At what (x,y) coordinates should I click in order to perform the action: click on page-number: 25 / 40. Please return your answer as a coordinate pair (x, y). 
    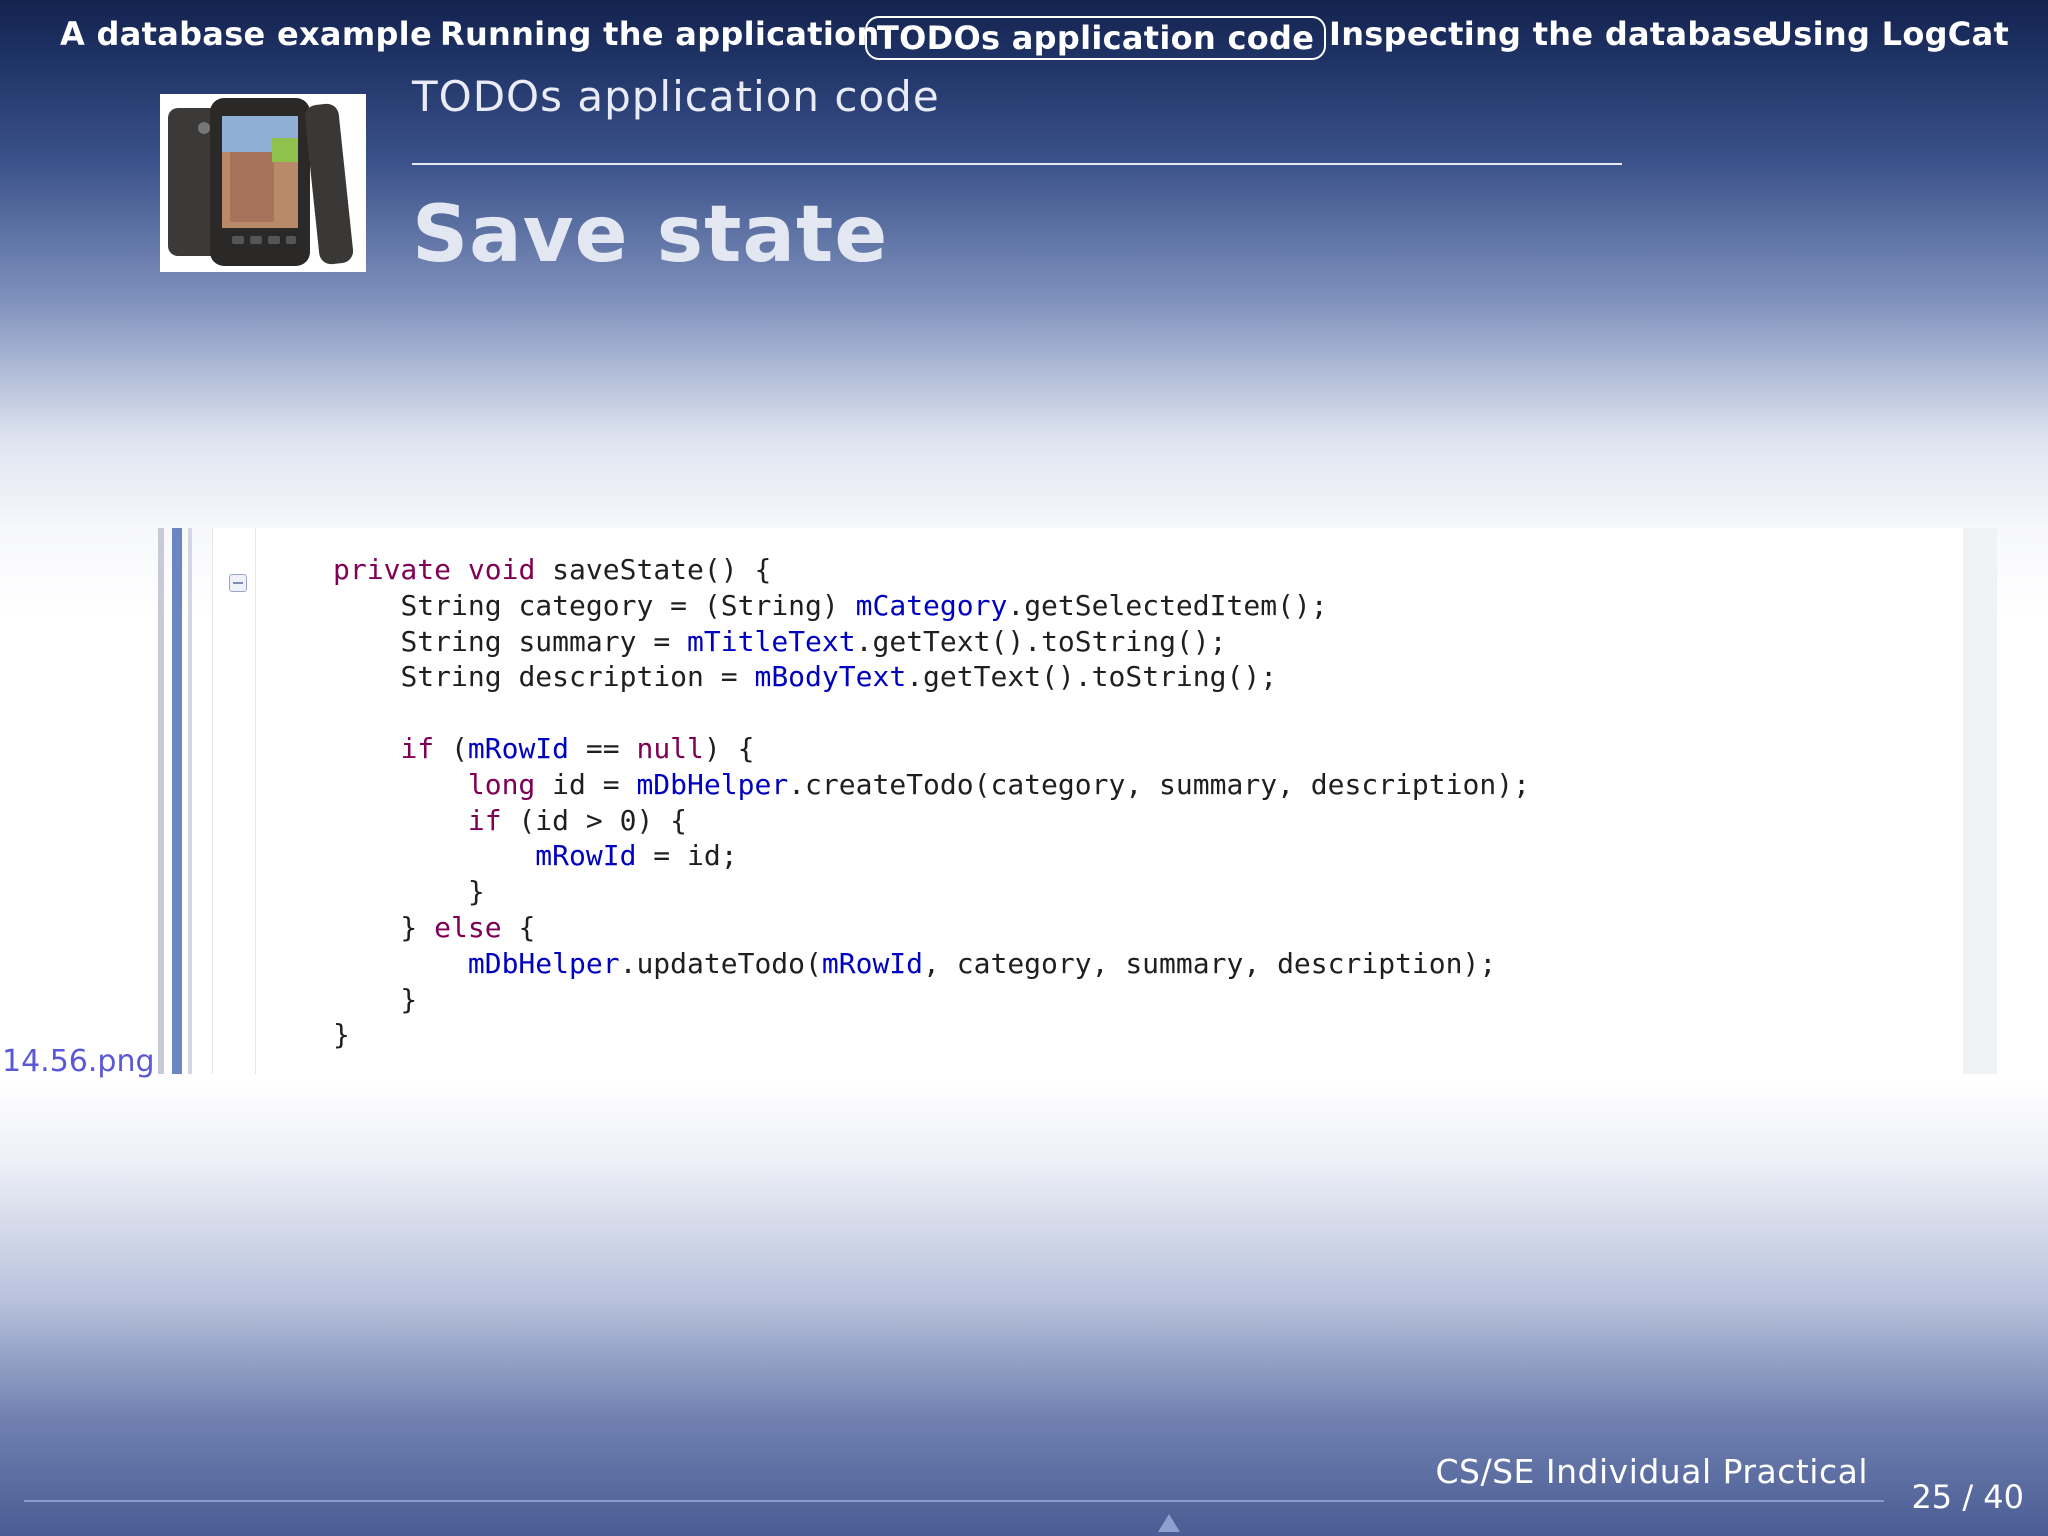
    Looking at the image, I should click on (1967, 1497).